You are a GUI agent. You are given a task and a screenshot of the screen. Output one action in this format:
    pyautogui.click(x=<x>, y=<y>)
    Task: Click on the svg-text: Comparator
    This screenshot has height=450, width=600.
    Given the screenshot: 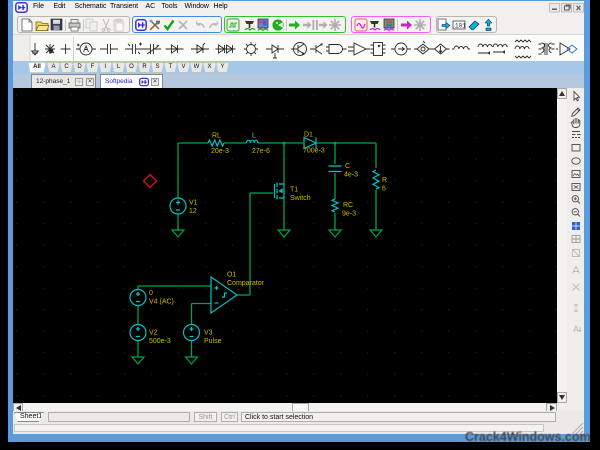 What is the action you would take?
    pyautogui.click(x=246, y=283)
    